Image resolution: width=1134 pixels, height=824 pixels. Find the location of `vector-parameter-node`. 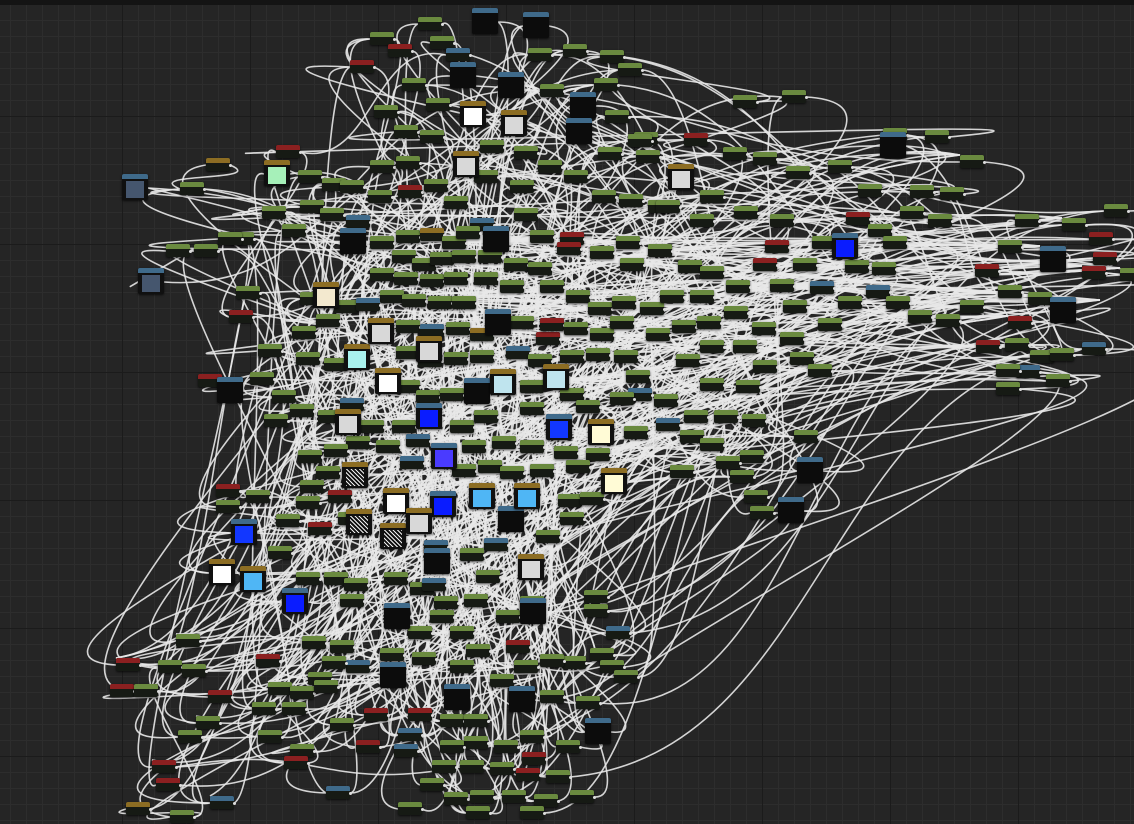

vector-parameter-node is located at coordinates (1095, 348).